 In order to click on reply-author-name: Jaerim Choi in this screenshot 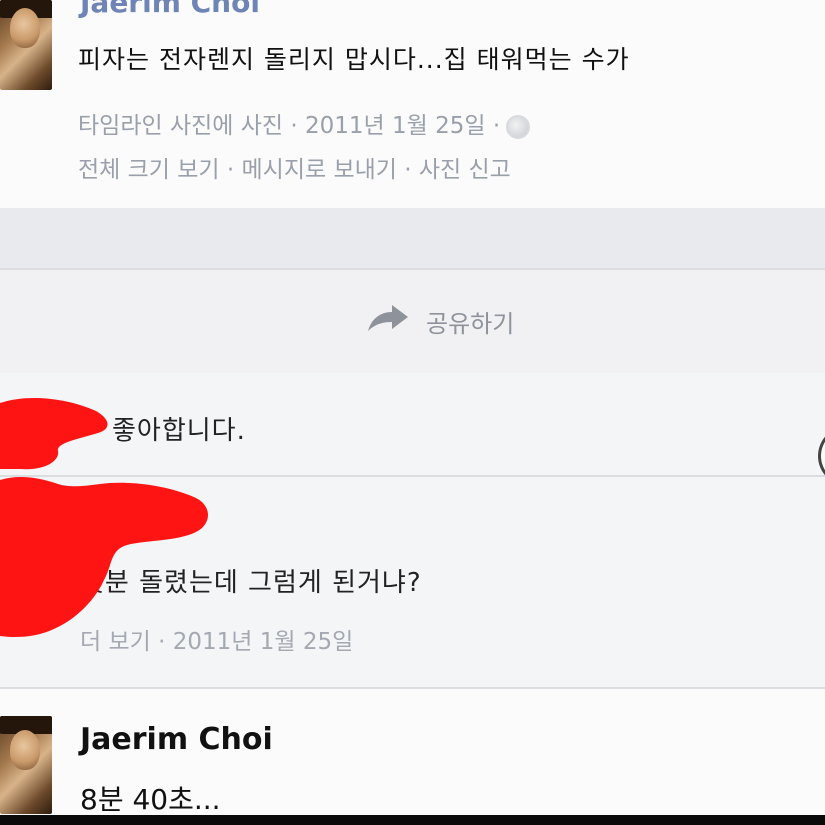, I will do `click(176, 739)`.